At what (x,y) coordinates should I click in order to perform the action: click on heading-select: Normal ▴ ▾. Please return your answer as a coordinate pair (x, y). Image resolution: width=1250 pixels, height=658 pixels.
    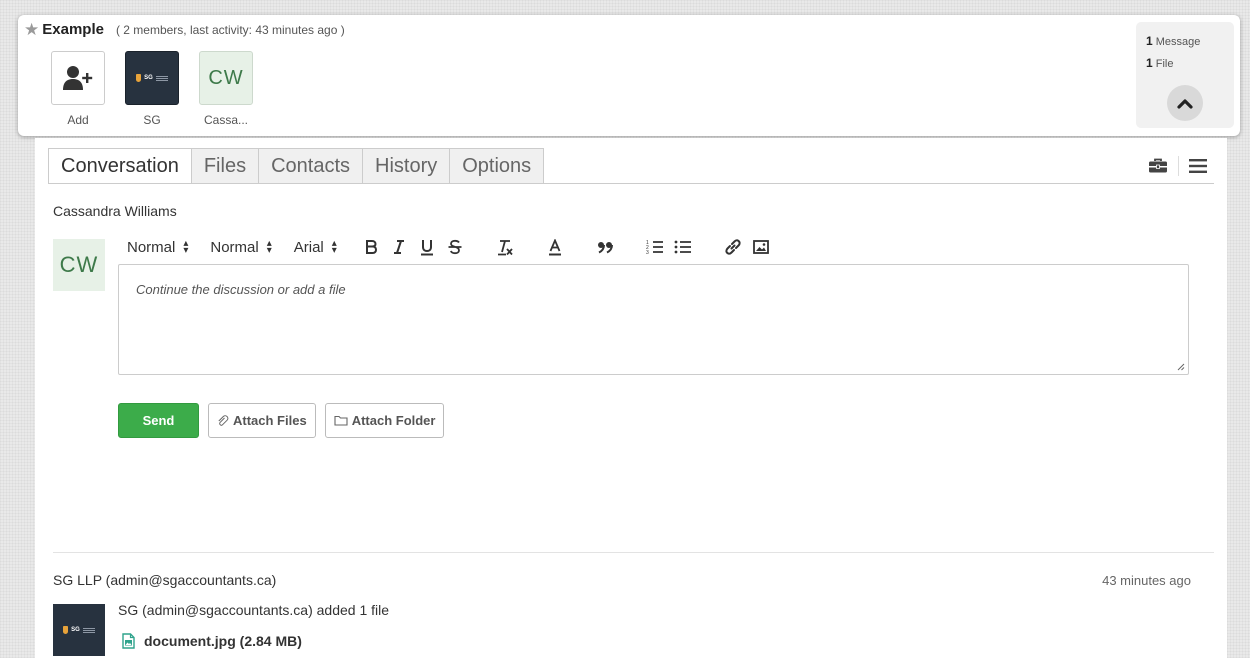
    Looking at the image, I should click on (157, 247).